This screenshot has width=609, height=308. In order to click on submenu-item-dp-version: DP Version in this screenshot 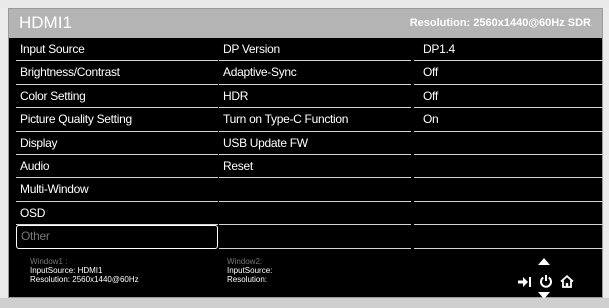, I will do `click(315, 50)`.